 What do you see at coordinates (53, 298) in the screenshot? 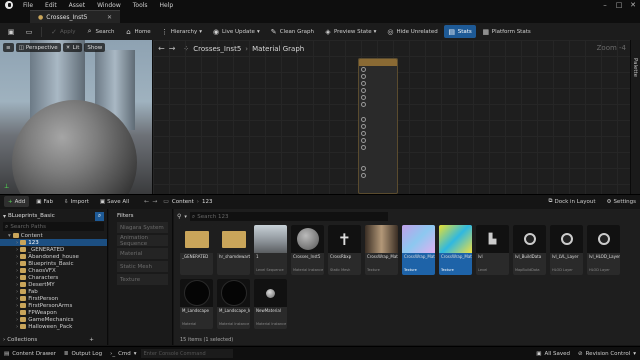
I see `tree-item: › FirstPerson` at bounding box center [53, 298].